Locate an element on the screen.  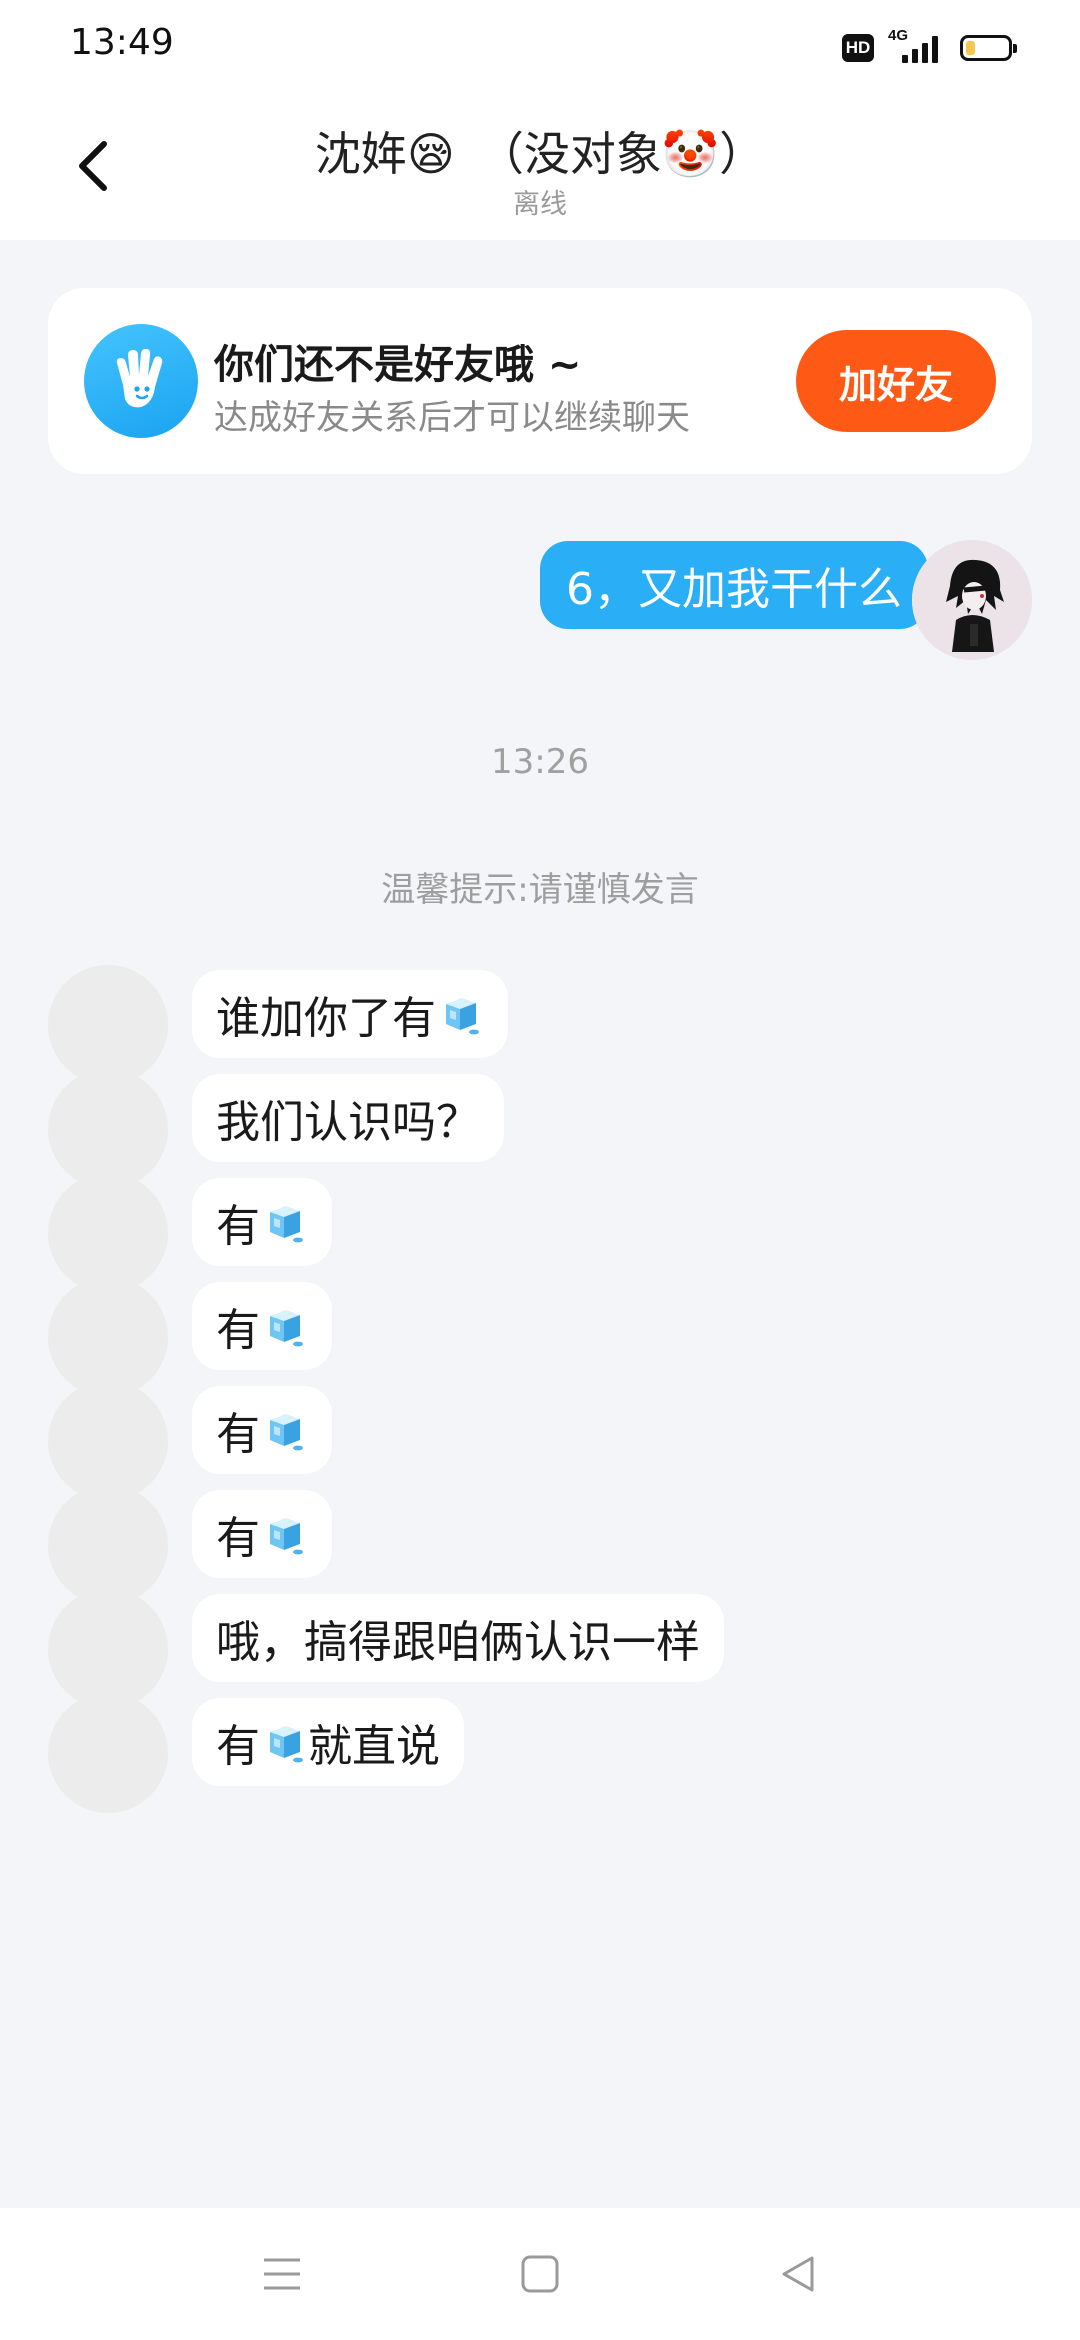
friend-card-description: 达成好友关系后才可以继续聊天 is located at coordinates (452, 418).